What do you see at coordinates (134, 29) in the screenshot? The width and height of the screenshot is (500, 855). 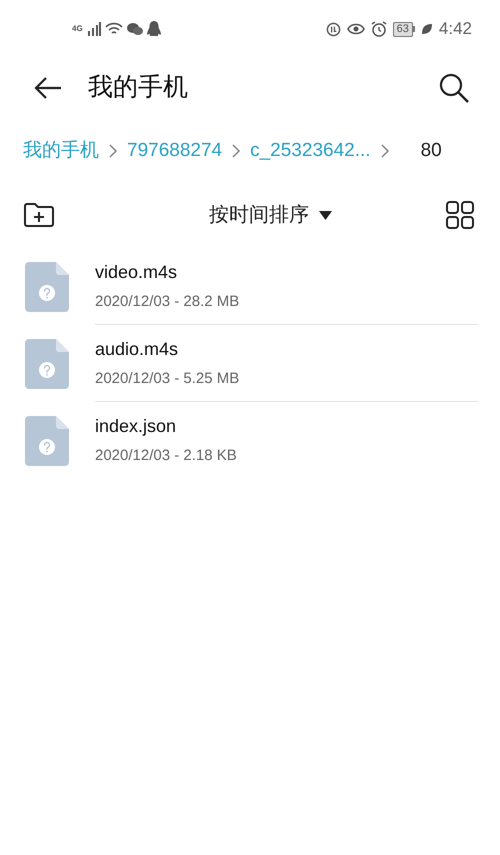 I see `chat-icon` at bounding box center [134, 29].